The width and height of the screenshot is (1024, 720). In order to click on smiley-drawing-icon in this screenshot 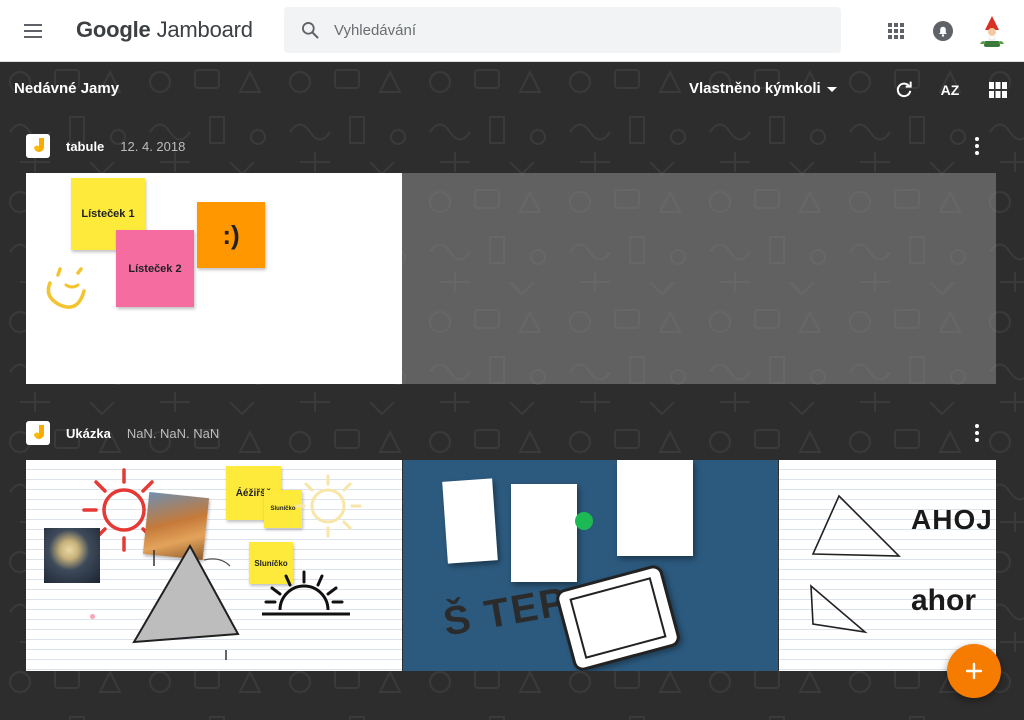, I will do `click(66, 288)`.